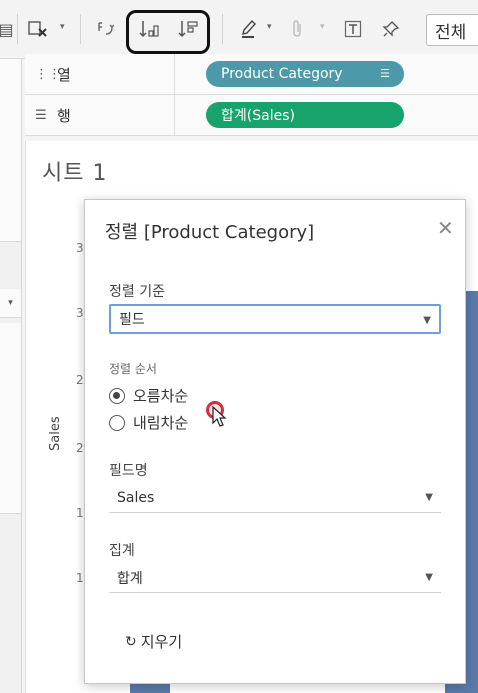  What do you see at coordinates (48, 74) in the screenshot?
I see `columns-icon: ⋮⋮` at bounding box center [48, 74].